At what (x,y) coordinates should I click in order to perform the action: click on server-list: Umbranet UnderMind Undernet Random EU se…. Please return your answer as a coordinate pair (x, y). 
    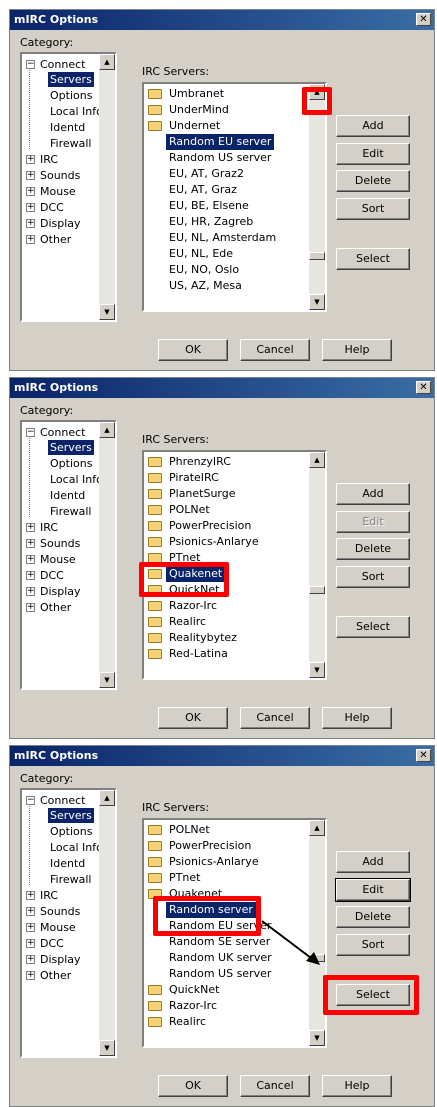
    Looking at the image, I should click on (234, 197).